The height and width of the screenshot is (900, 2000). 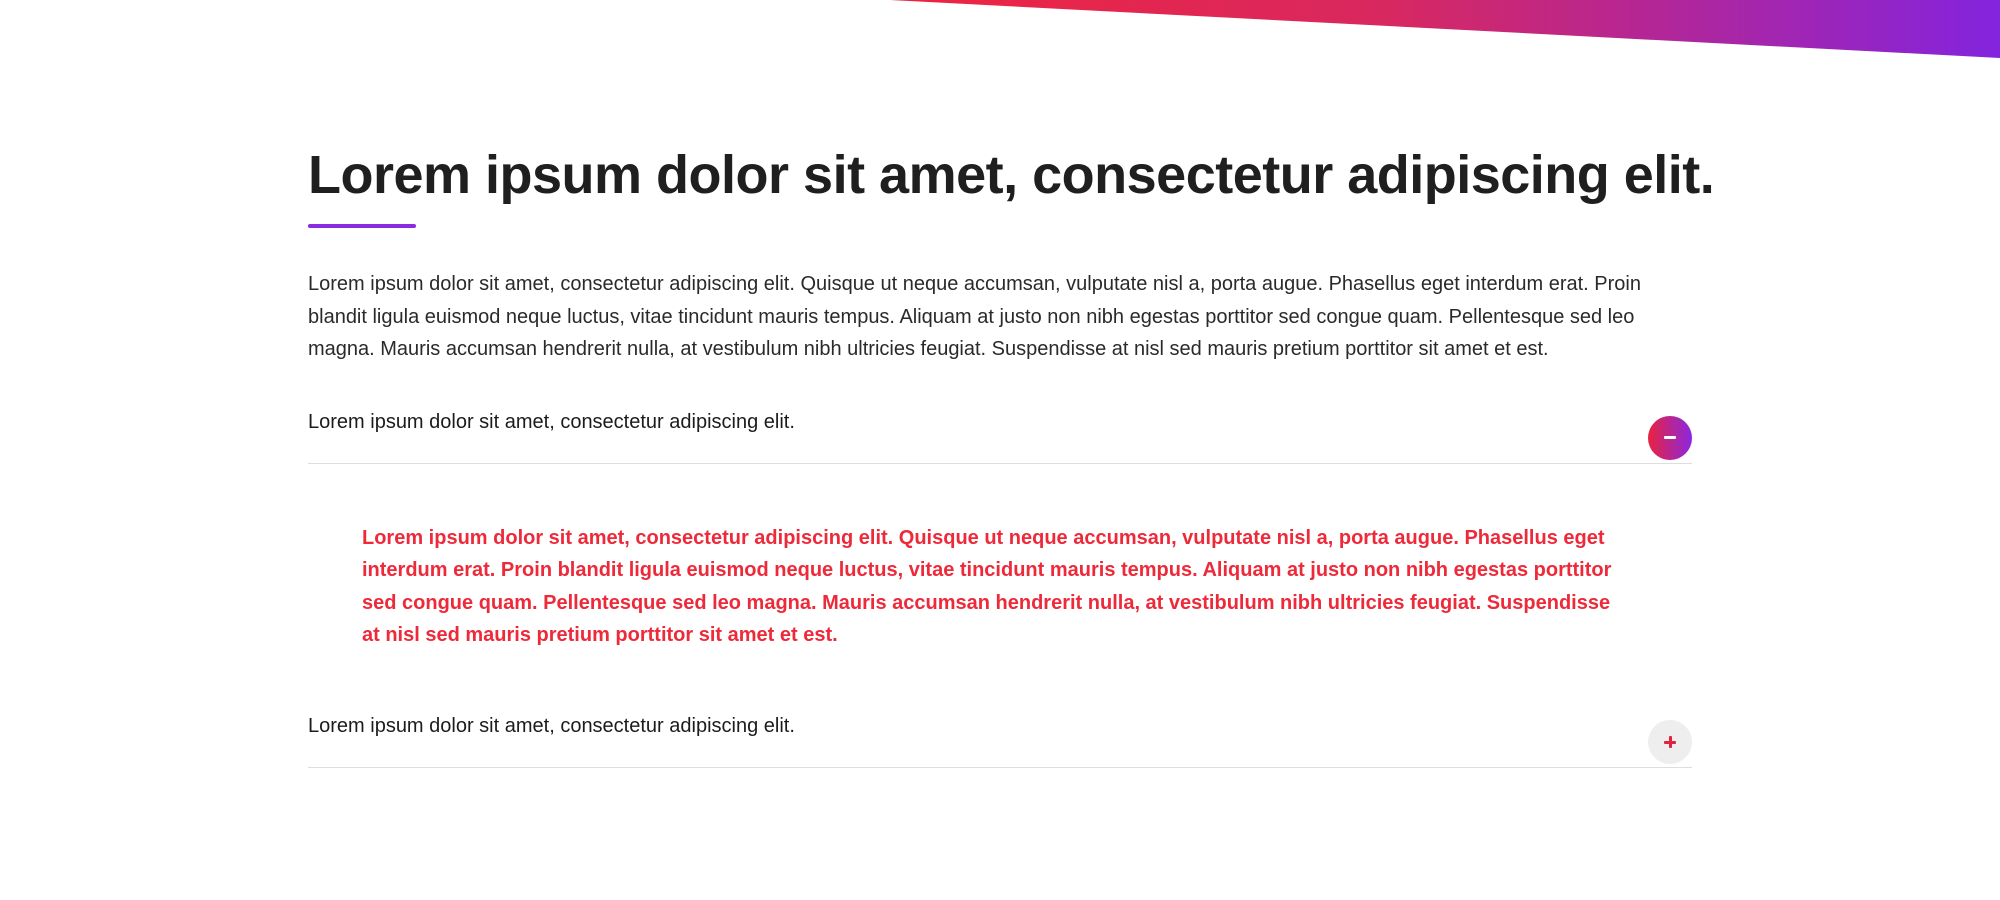 I want to click on minus-icon, so click(x=1670, y=437).